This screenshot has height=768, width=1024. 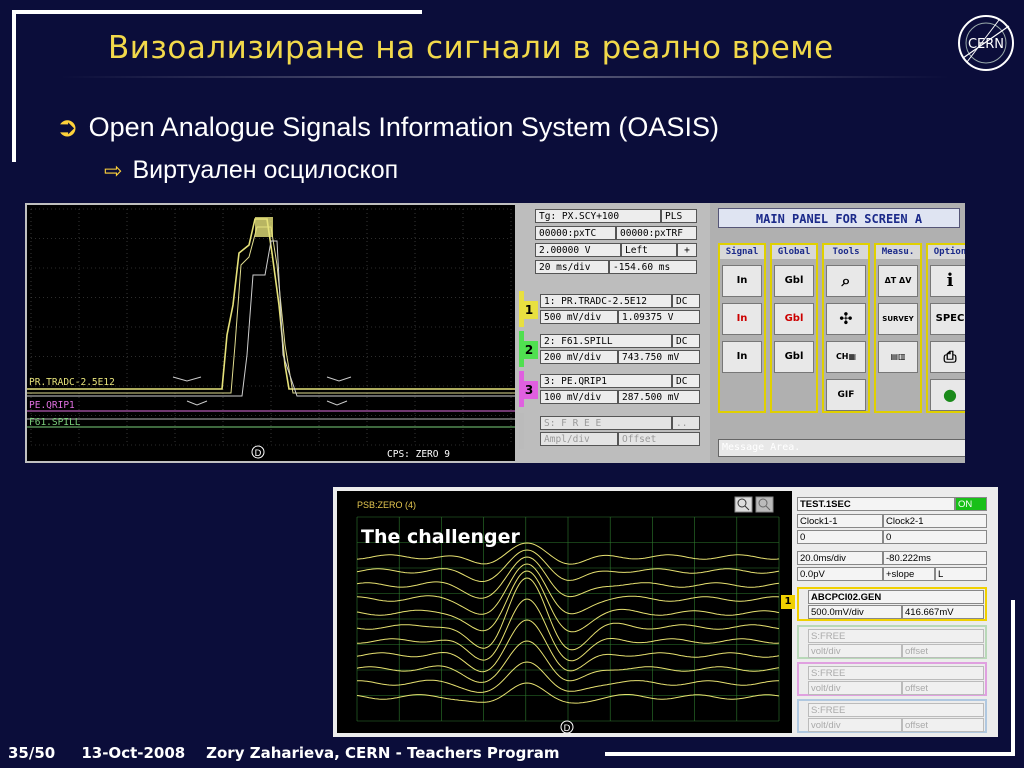 What do you see at coordinates (686, 423) in the screenshot?
I see `channel-coupling: ..` at bounding box center [686, 423].